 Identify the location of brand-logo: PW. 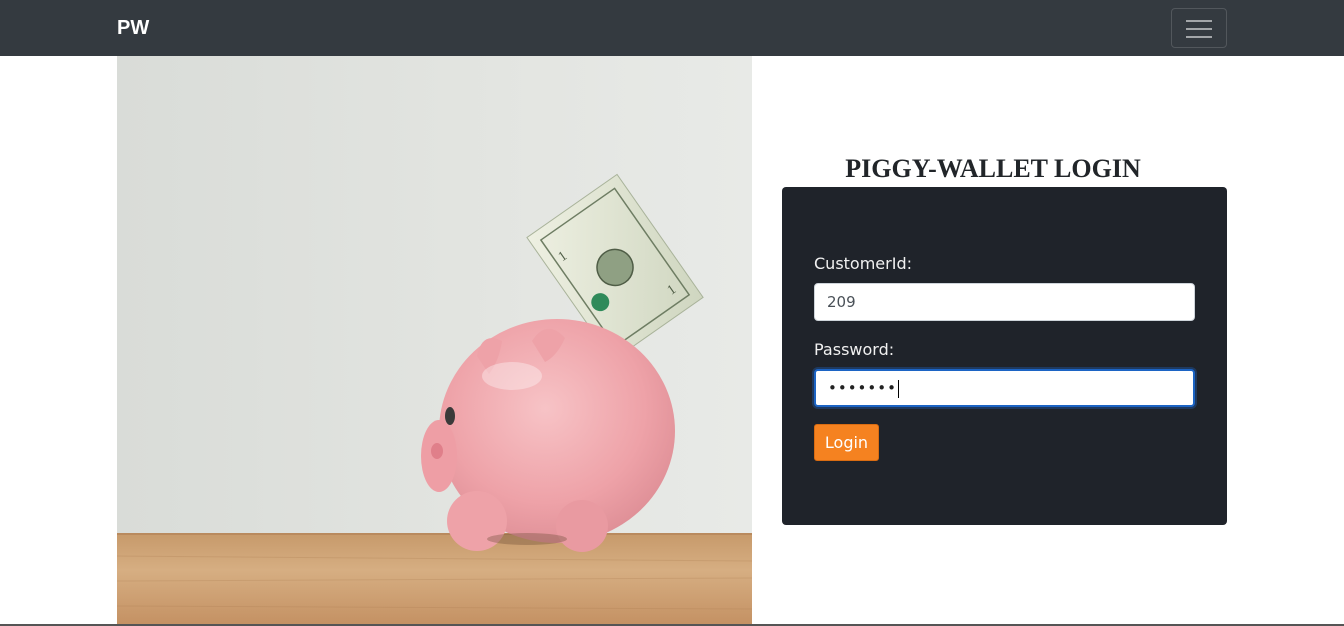
(133, 28).